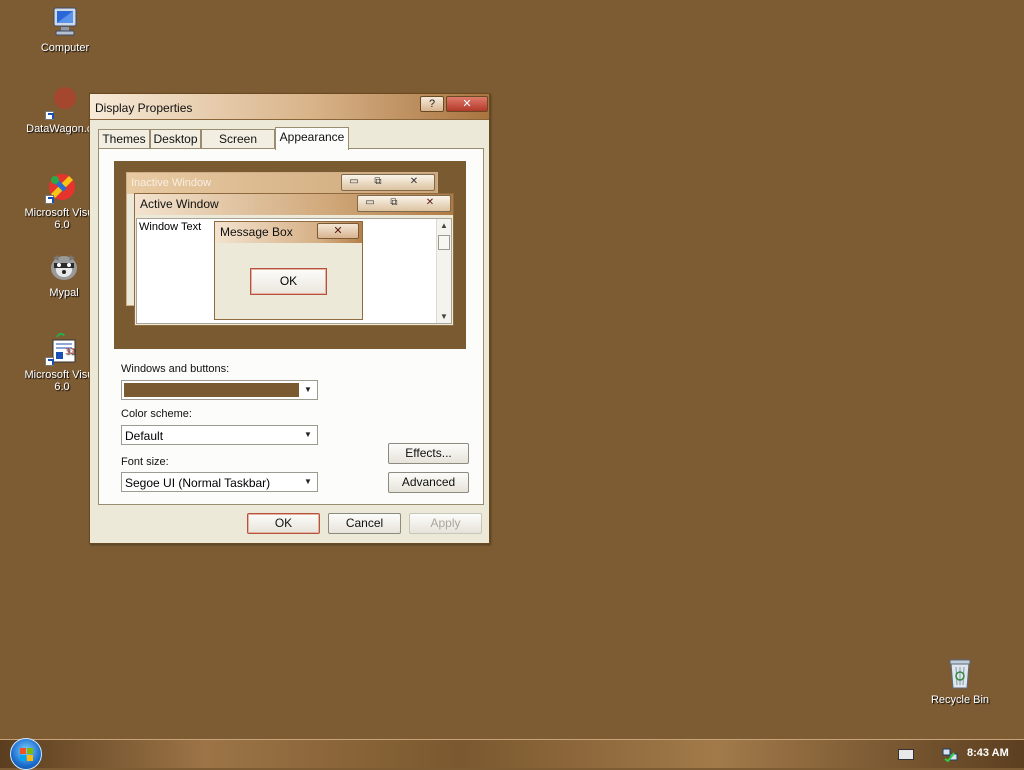 This screenshot has width=1024, height=770. What do you see at coordinates (960, 700) in the screenshot?
I see `desktop-icon-label: Recycle Bin` at bounding box center [960, 700].